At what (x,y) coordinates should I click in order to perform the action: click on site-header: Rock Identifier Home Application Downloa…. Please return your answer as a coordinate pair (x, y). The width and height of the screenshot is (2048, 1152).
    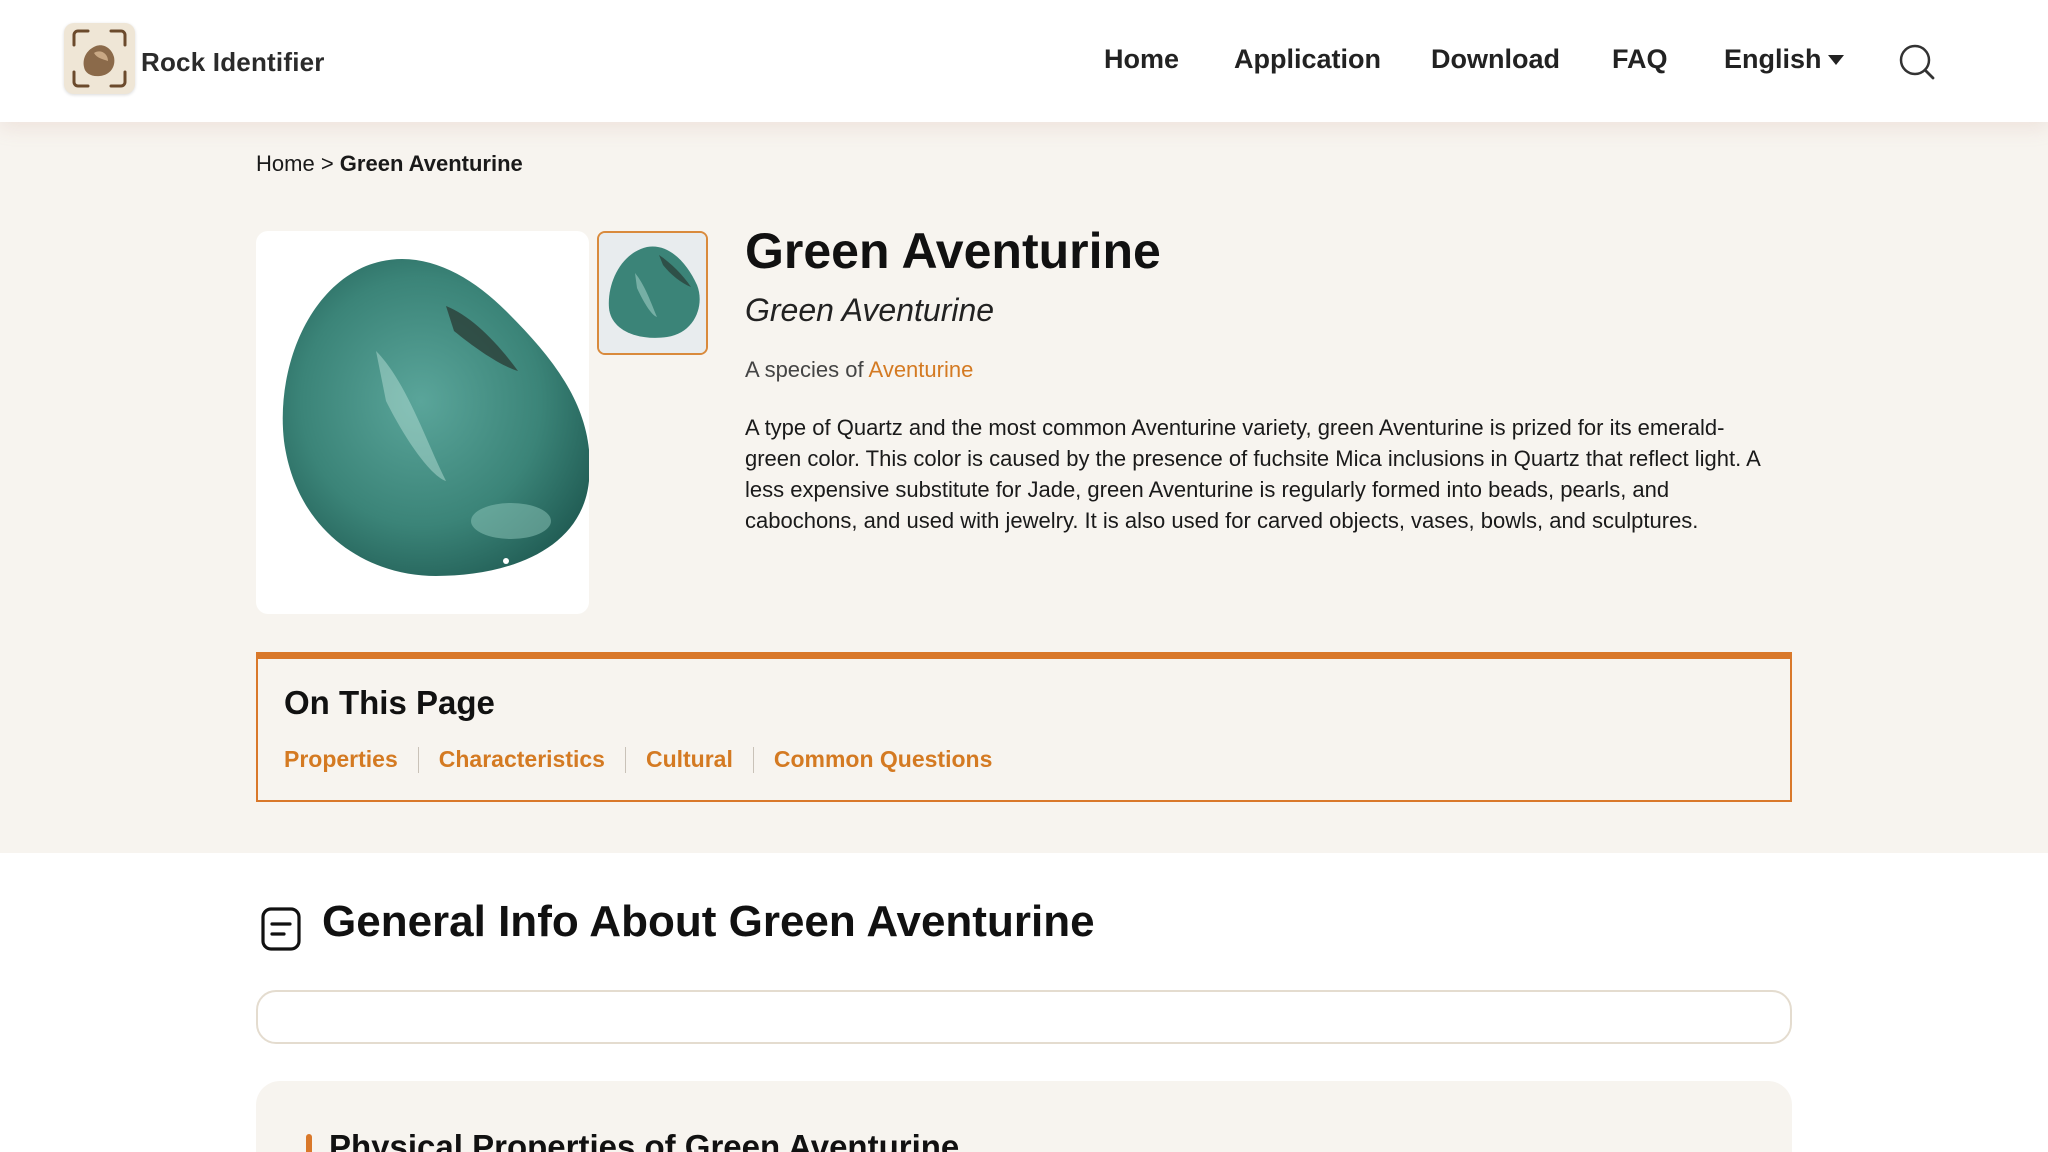
    Looking at the image, I should click on (1024, 61).